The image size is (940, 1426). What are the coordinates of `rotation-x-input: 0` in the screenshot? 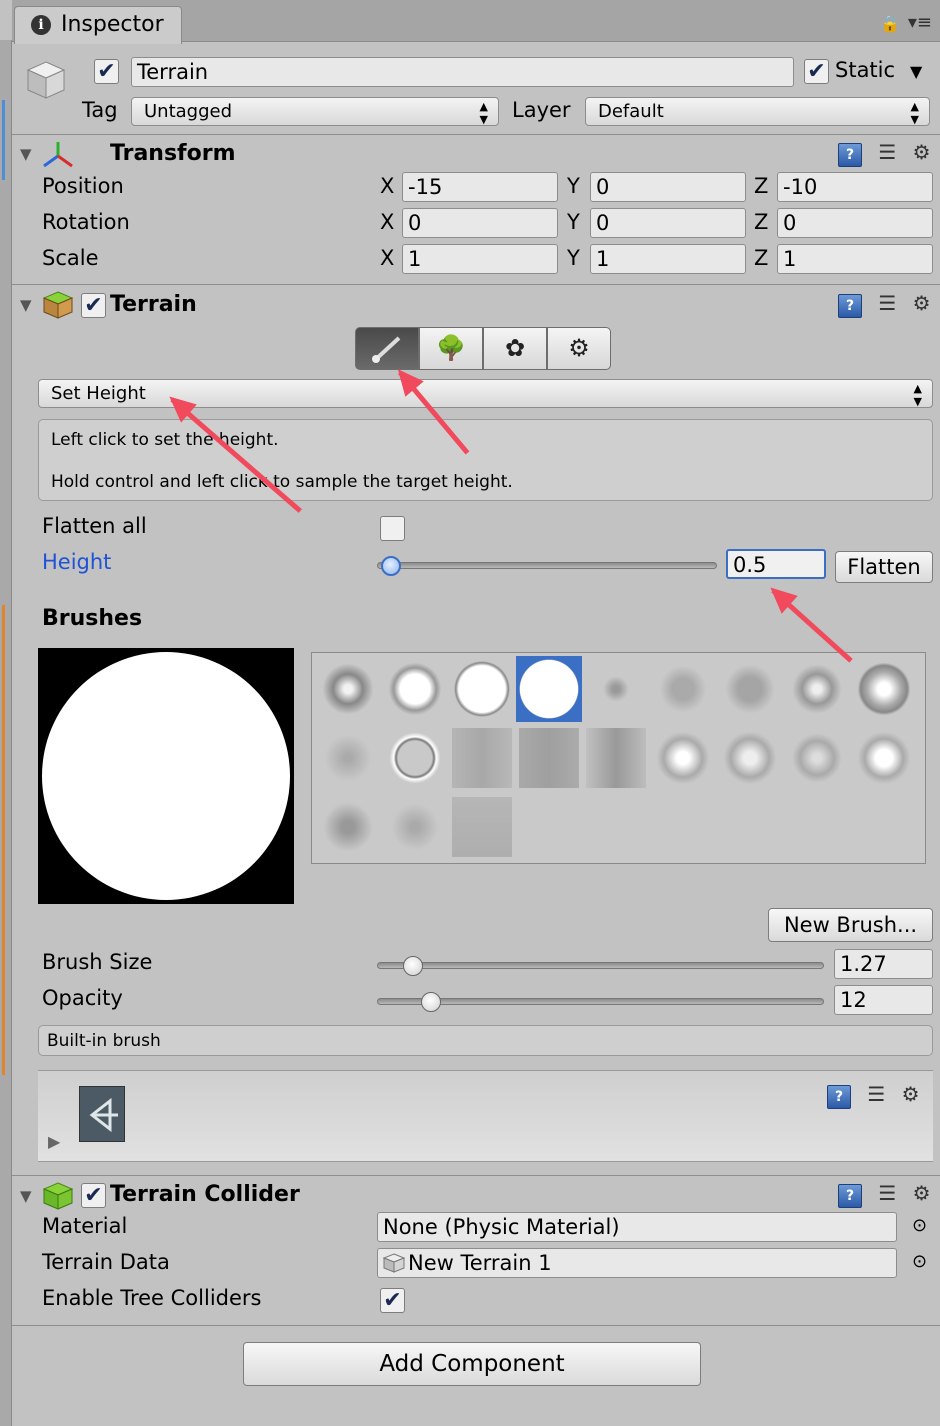 It's located at (480, 223).